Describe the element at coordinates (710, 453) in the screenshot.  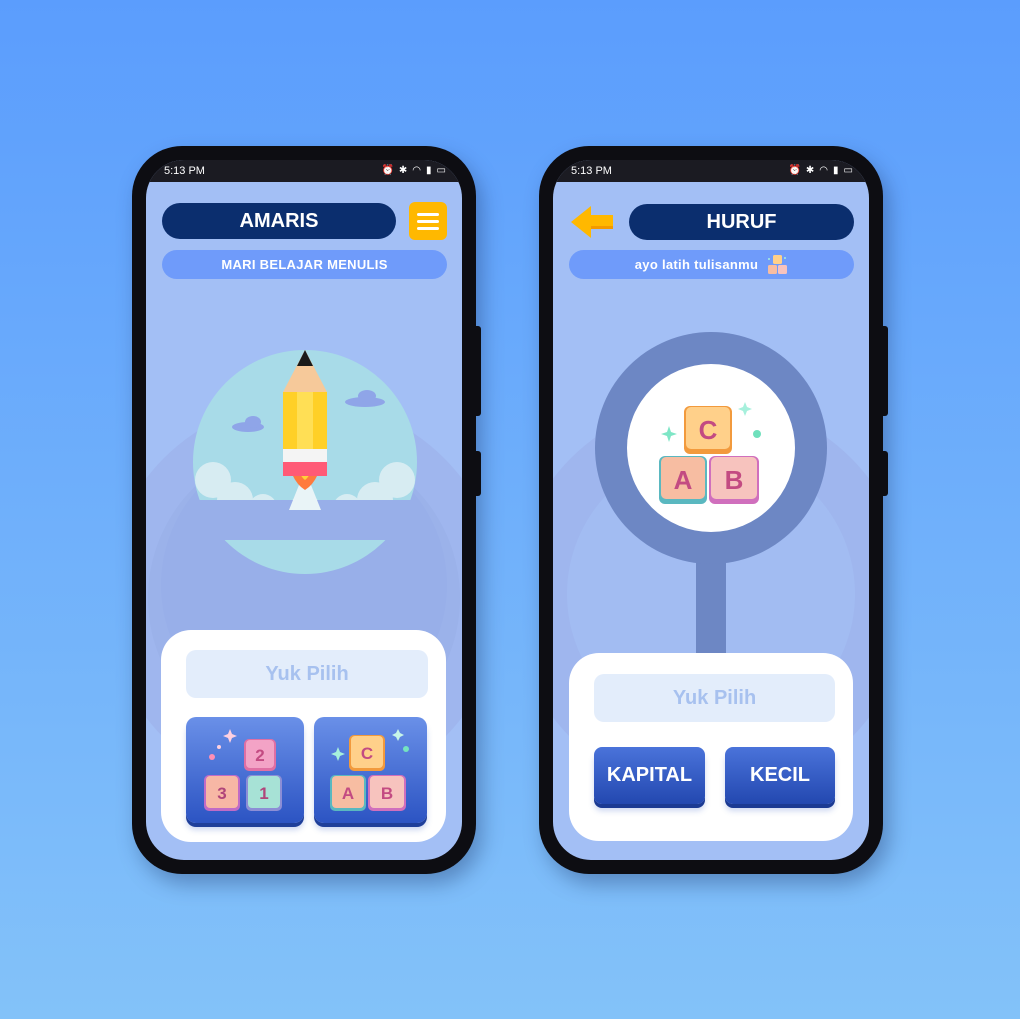
I see `alphabet-blocks-icon: C A B` at that location.